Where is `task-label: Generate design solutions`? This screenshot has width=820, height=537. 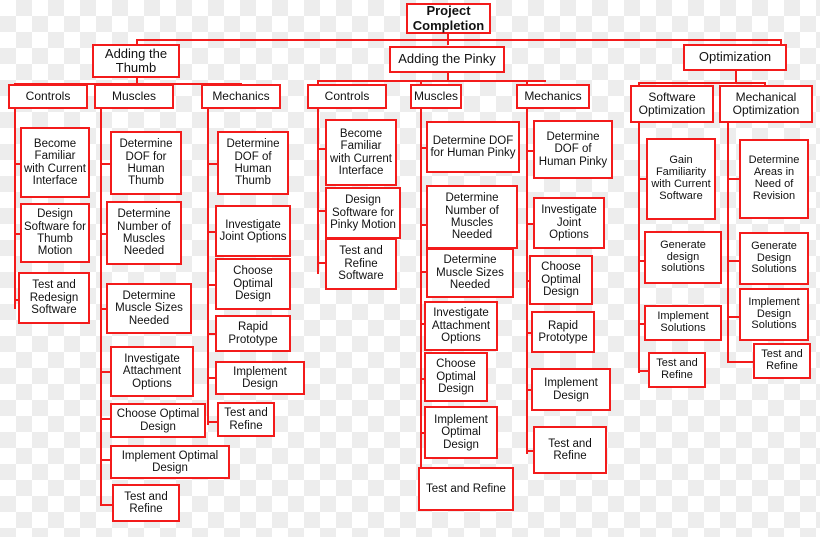
task-label: Generate design solutions is located at coordinates (683, 256).